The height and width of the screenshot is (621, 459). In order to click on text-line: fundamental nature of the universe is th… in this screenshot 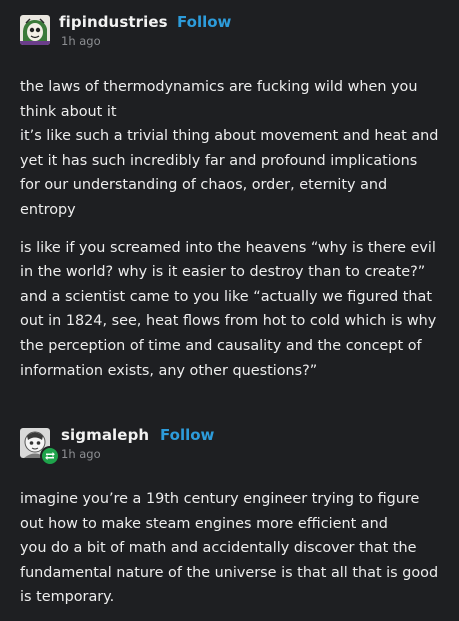, I will do `click(229, 572)`.